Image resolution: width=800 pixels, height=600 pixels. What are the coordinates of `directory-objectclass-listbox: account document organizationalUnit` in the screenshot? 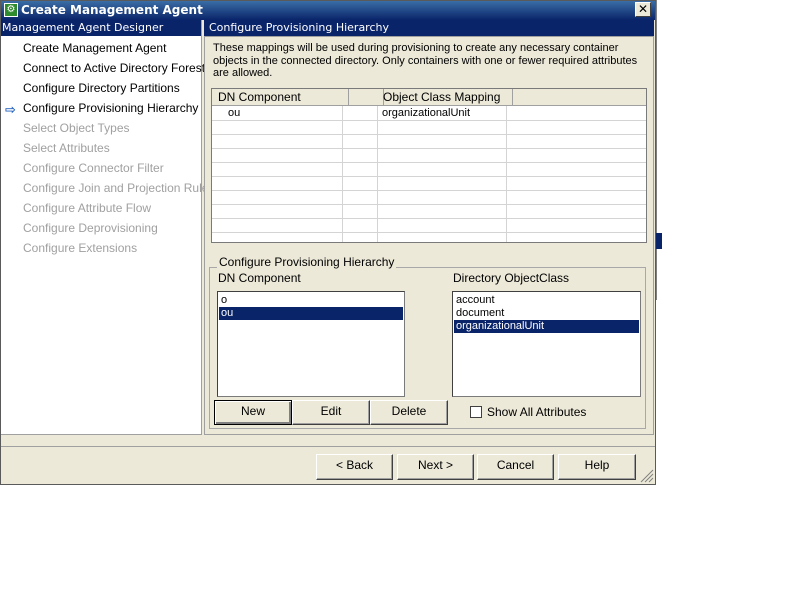 It's located at (546, 344).